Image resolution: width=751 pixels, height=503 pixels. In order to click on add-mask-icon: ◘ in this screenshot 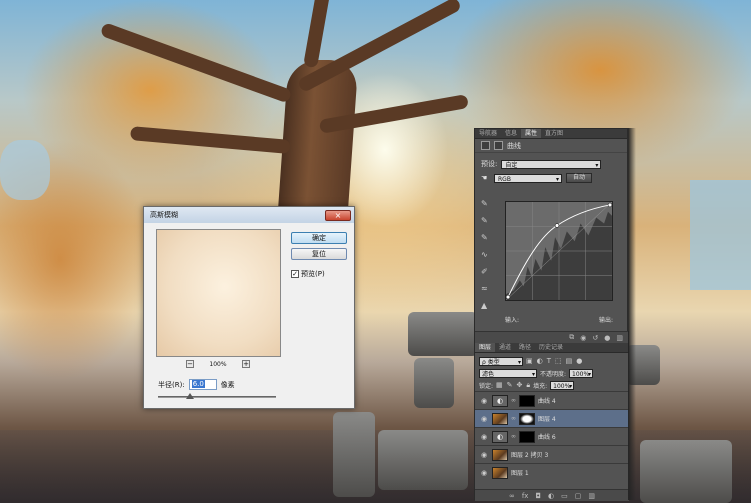, I will do `click(538, 496)`.